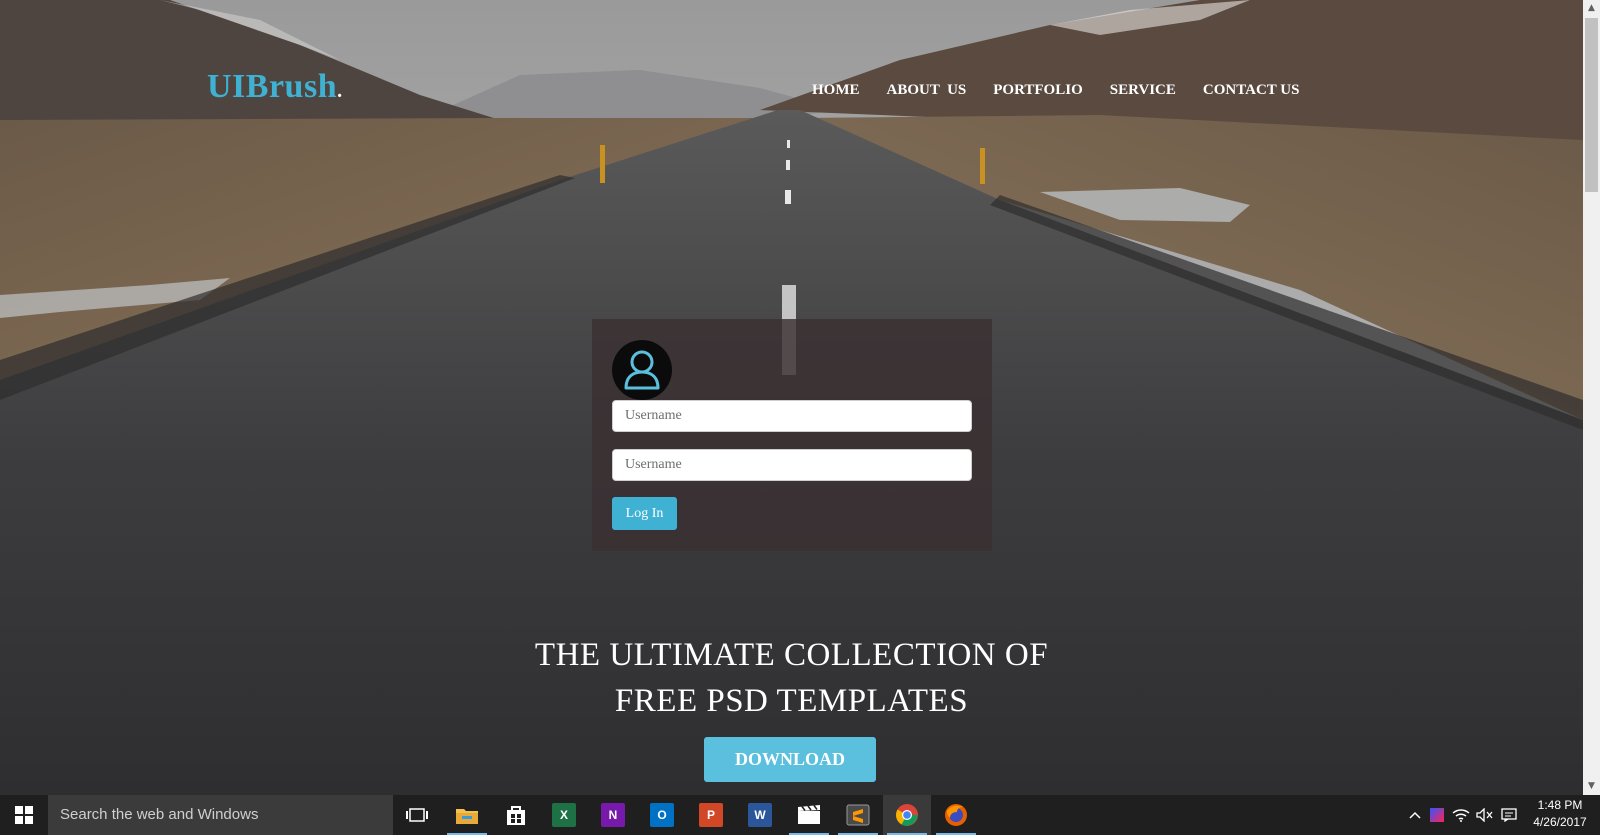  I want to click on download-button: DOWNLOAD, so click(790, 759).